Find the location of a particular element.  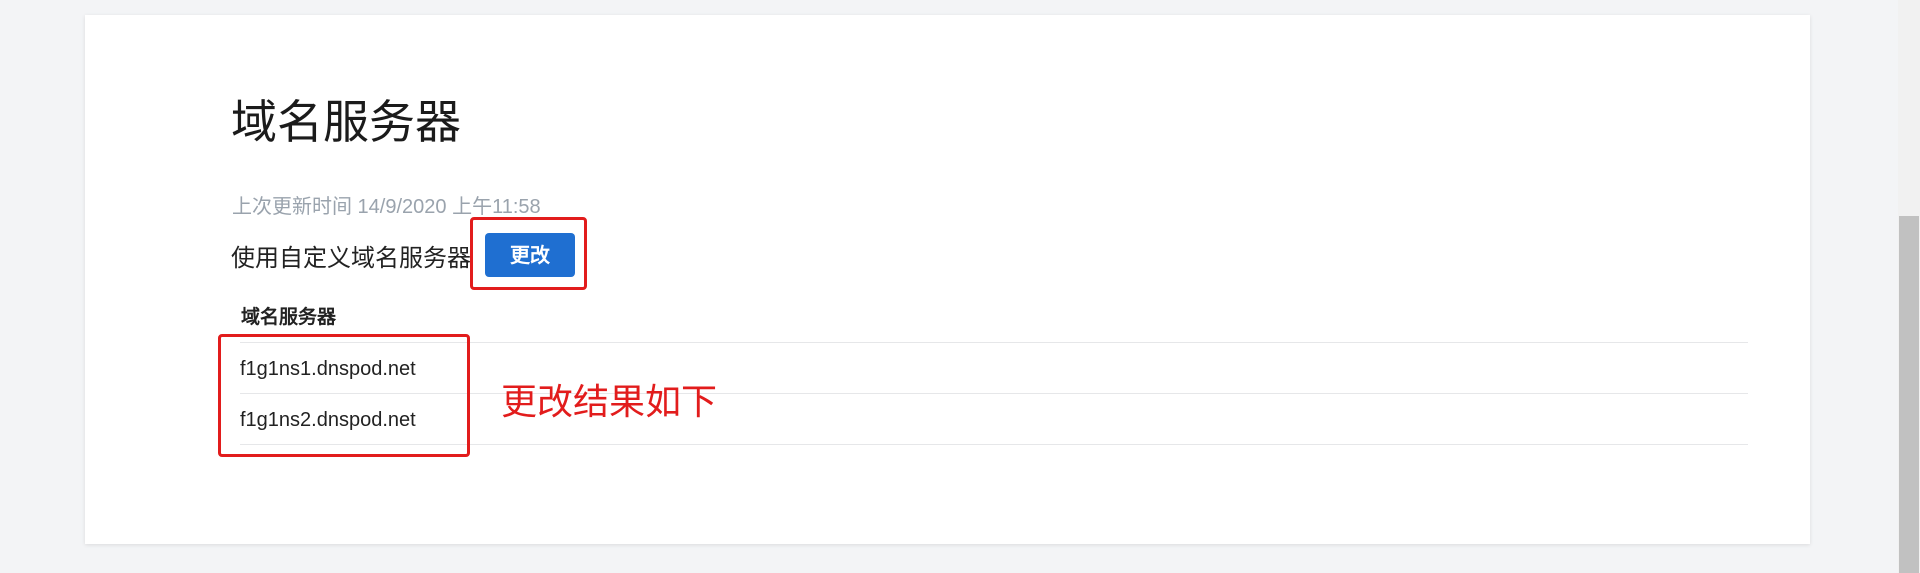

annotation-note: 更改结果如下 is located at coordinates (609, 401).